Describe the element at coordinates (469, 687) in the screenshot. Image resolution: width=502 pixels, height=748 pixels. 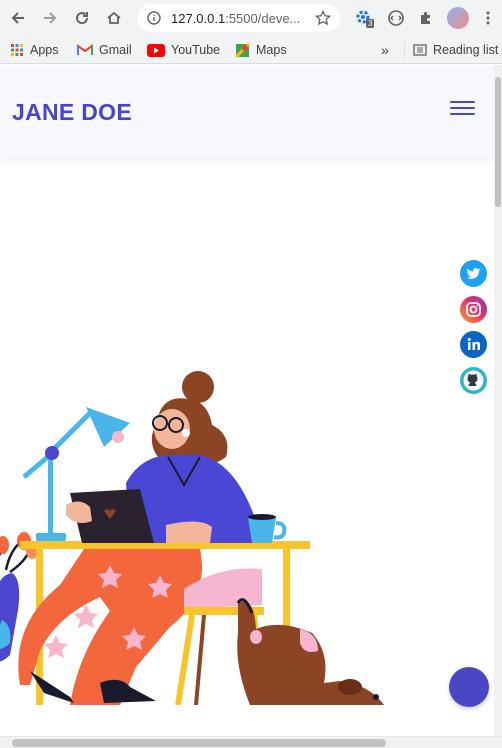
I see `scroll-to-top-button` at that location.